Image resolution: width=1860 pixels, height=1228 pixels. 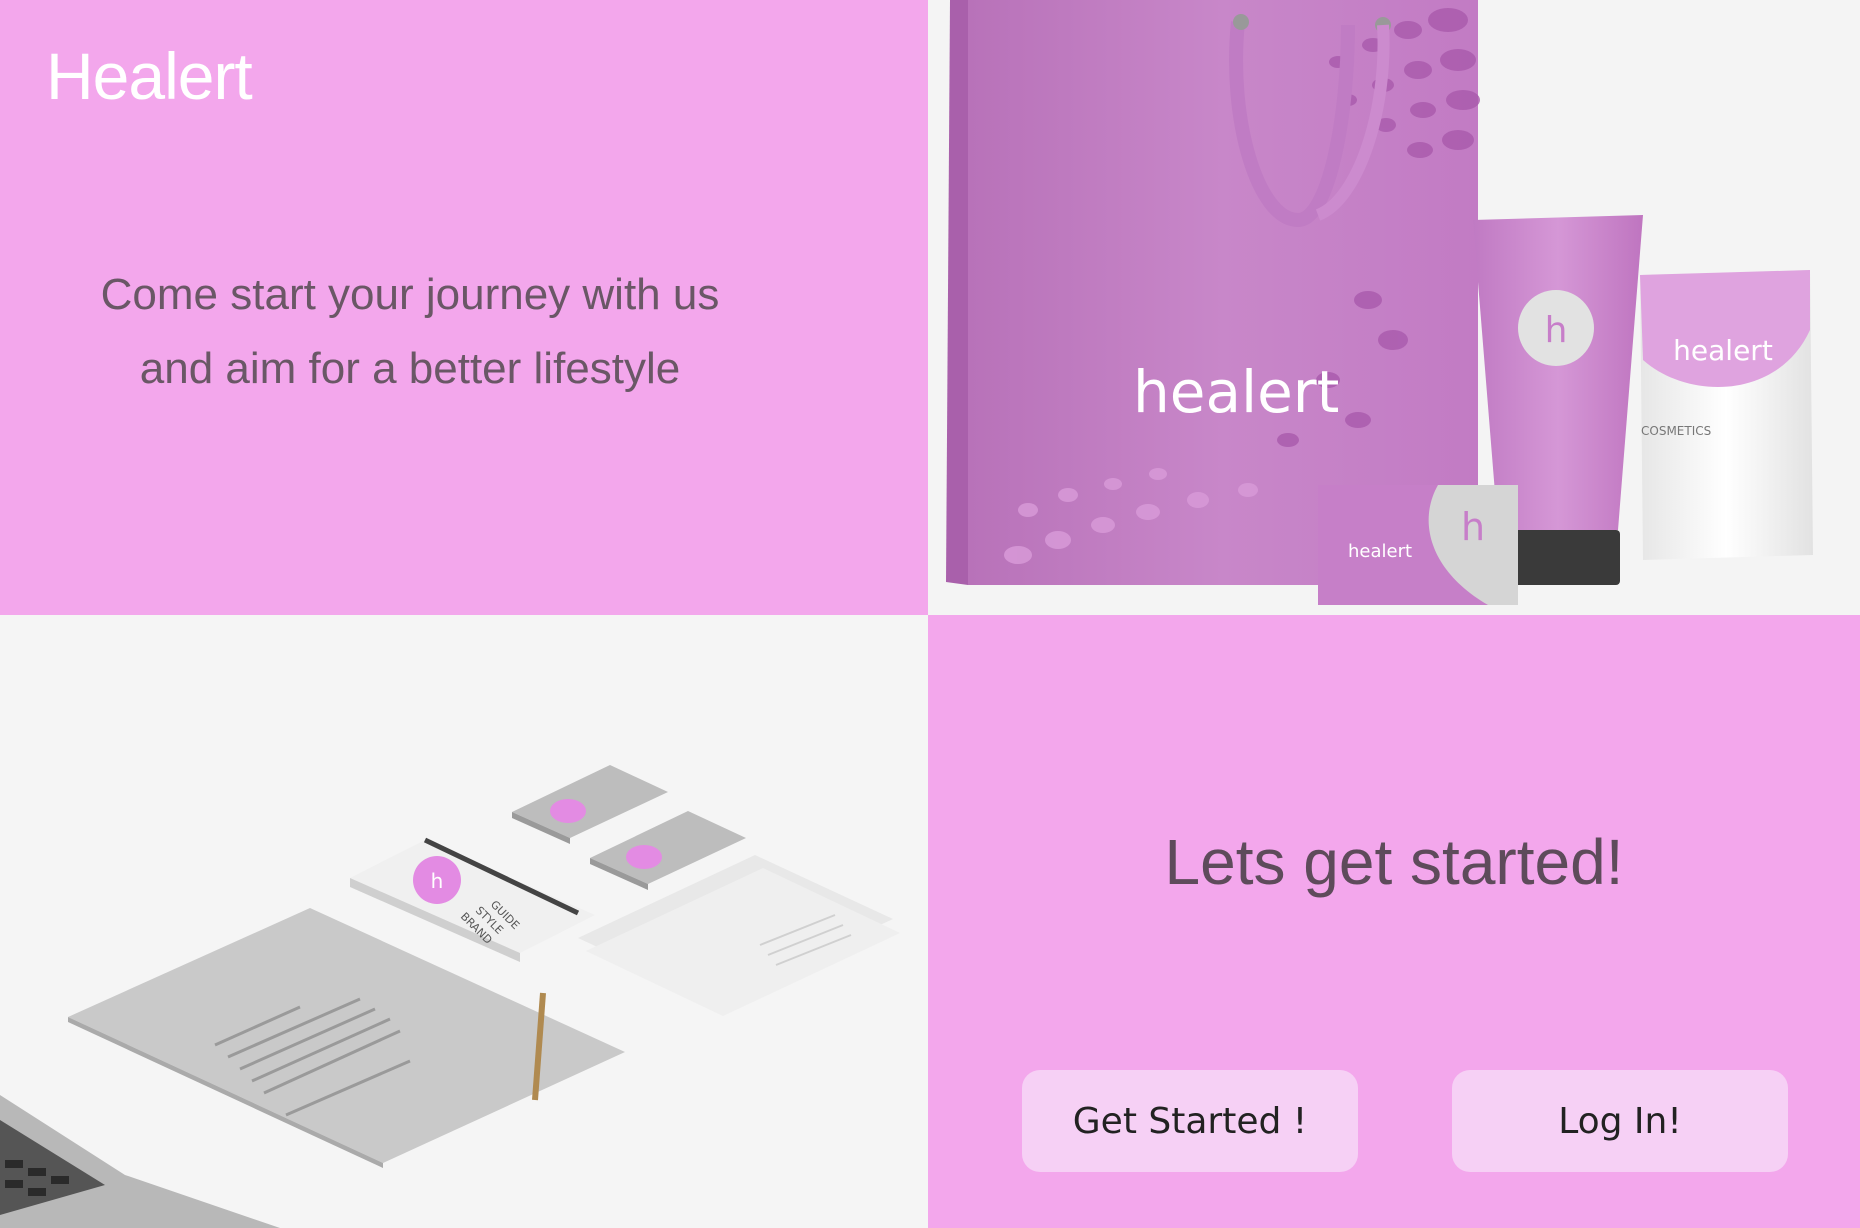 I want to click on cream-tube, so click(x=1558, y=372).